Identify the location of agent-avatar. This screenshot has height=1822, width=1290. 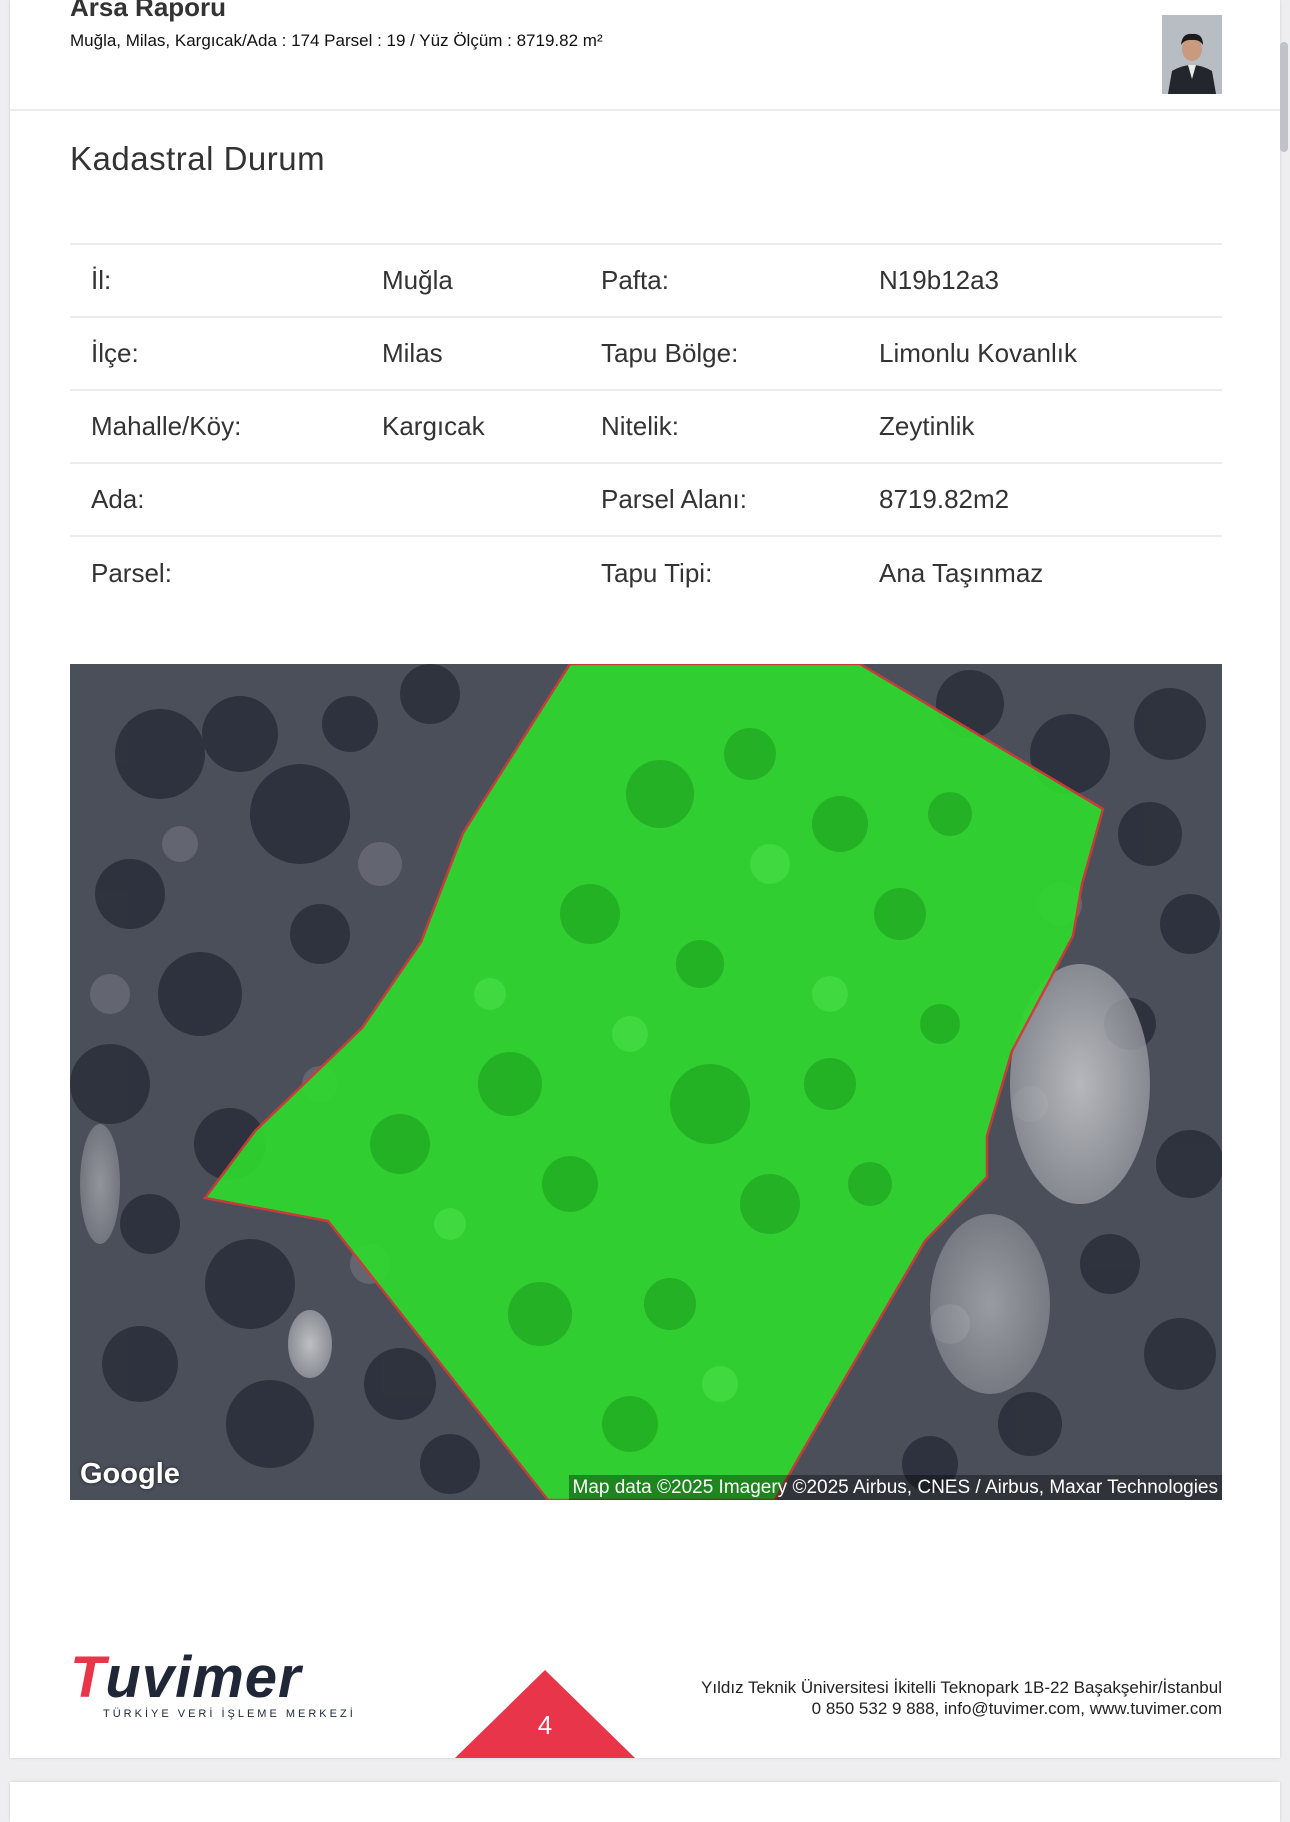
(1192, 54).